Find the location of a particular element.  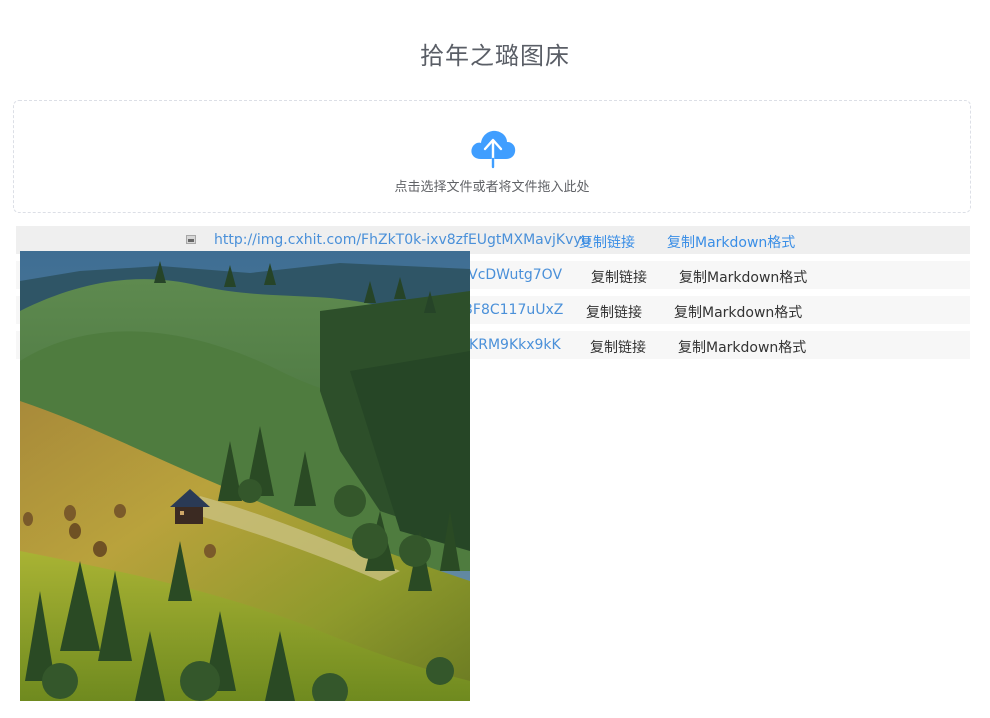

cloud-upload-icon is located at coordinates (493, 149).